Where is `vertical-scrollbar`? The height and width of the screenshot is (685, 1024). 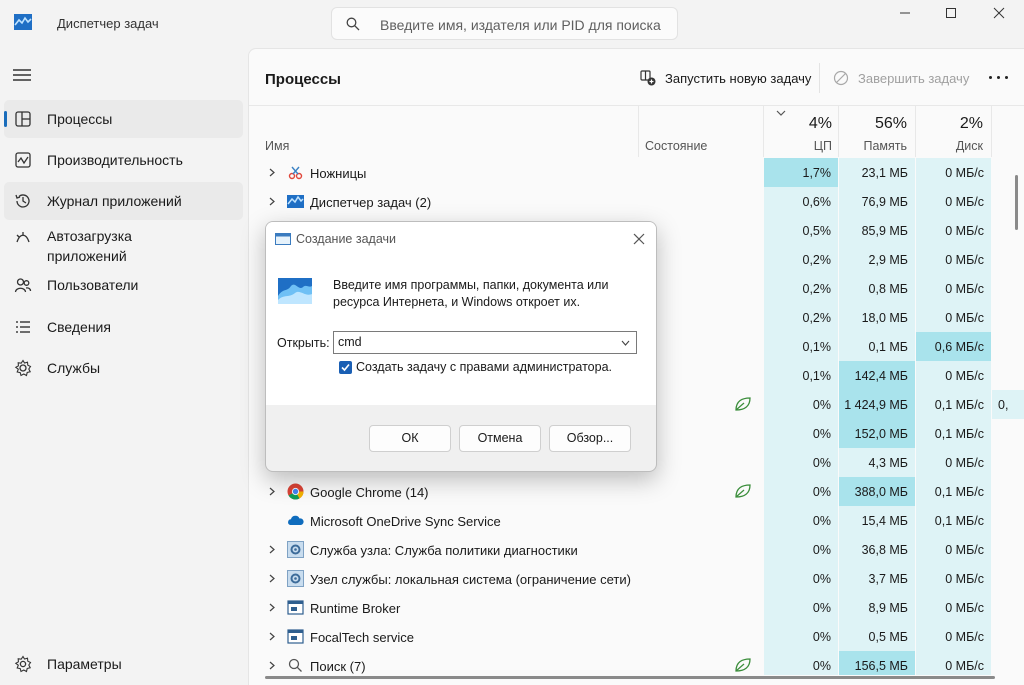
vertical-scrollbar is located at coordinates (1016, 202).